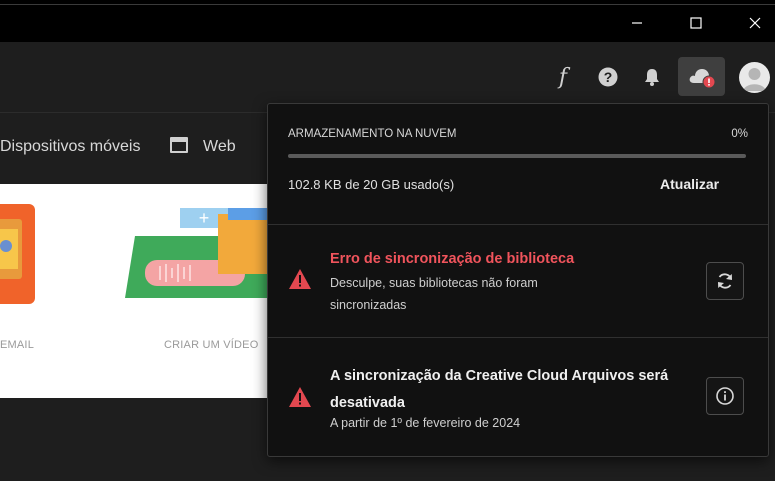 The width and height of the screenshot is (775, 481). I want to click on video-template-label: CRIAR UM VÍDEO, so click(211, 345).